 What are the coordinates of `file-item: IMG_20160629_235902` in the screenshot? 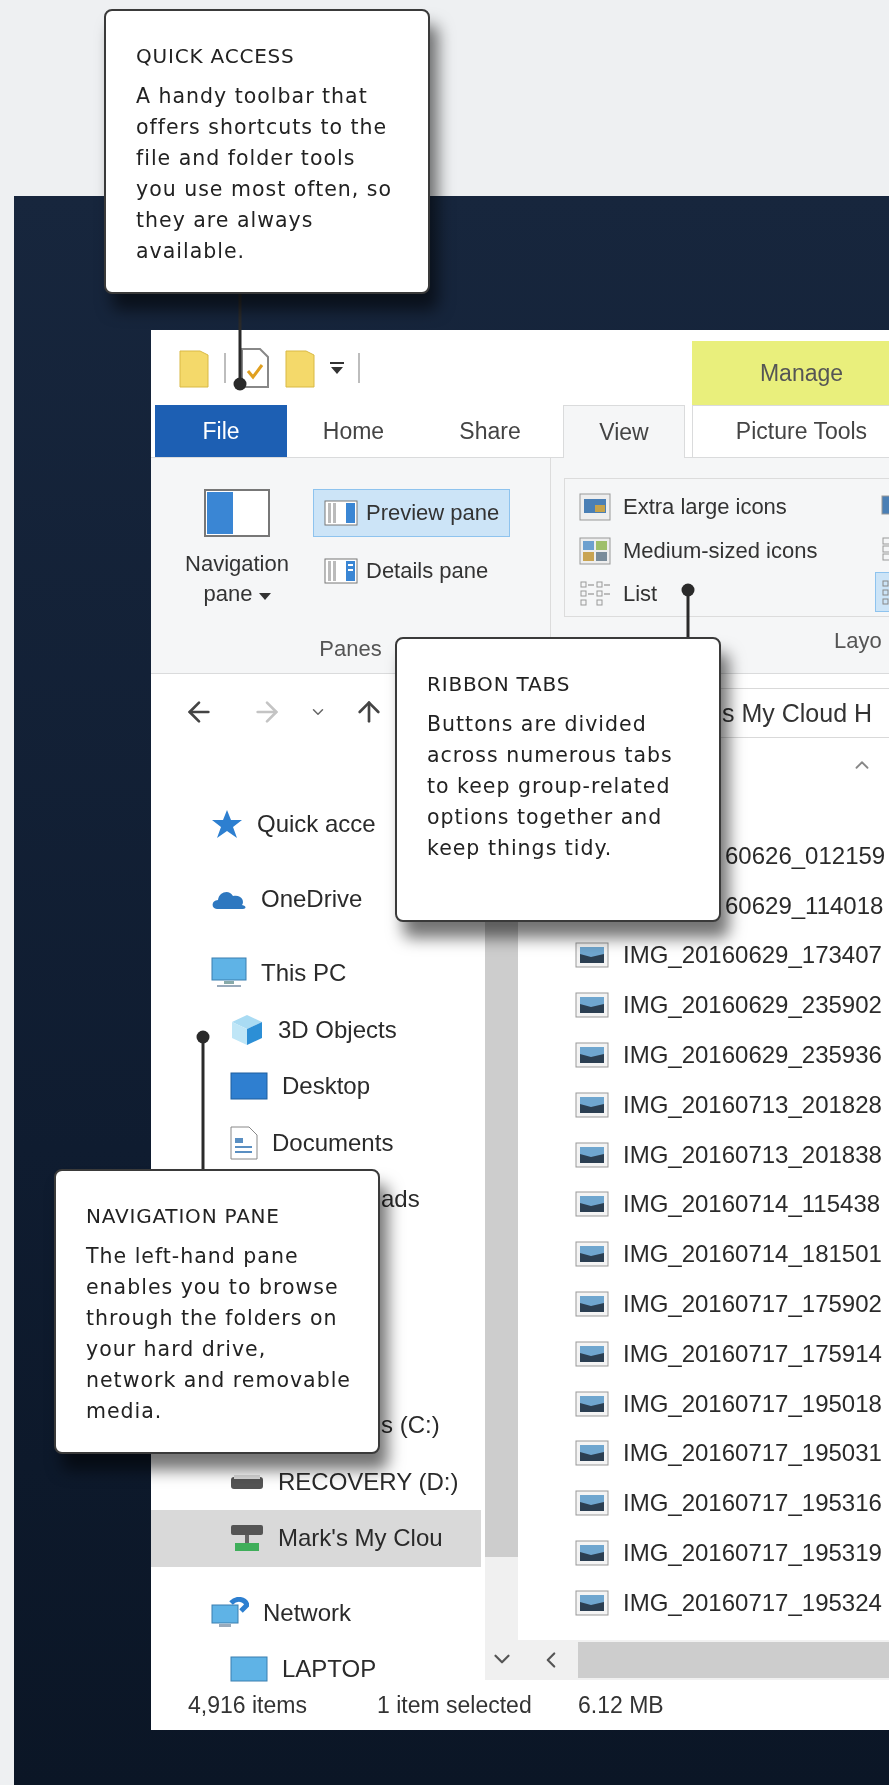 It's located at (703, 1005).